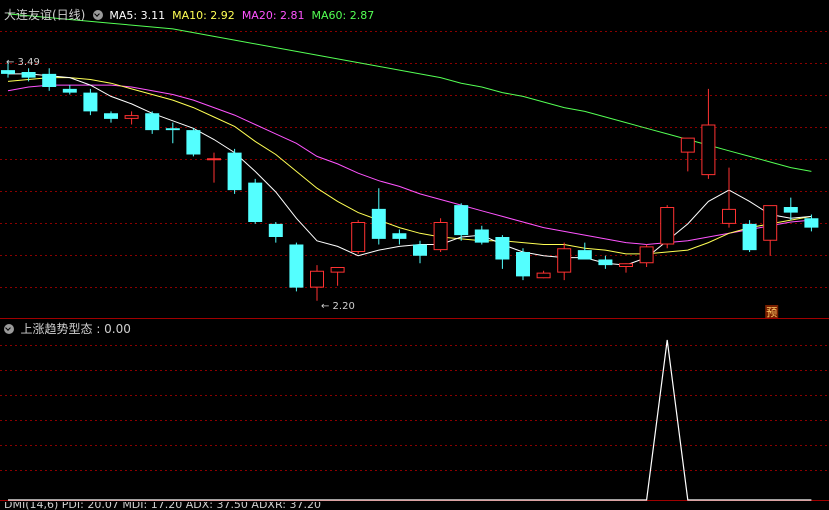 The height and width of the screenshot is (510, 829). What do you see at coordinates (338, 306) in the screenshot?
I see `low-price-label: ← 2.20` at bounding box center [338, 306].